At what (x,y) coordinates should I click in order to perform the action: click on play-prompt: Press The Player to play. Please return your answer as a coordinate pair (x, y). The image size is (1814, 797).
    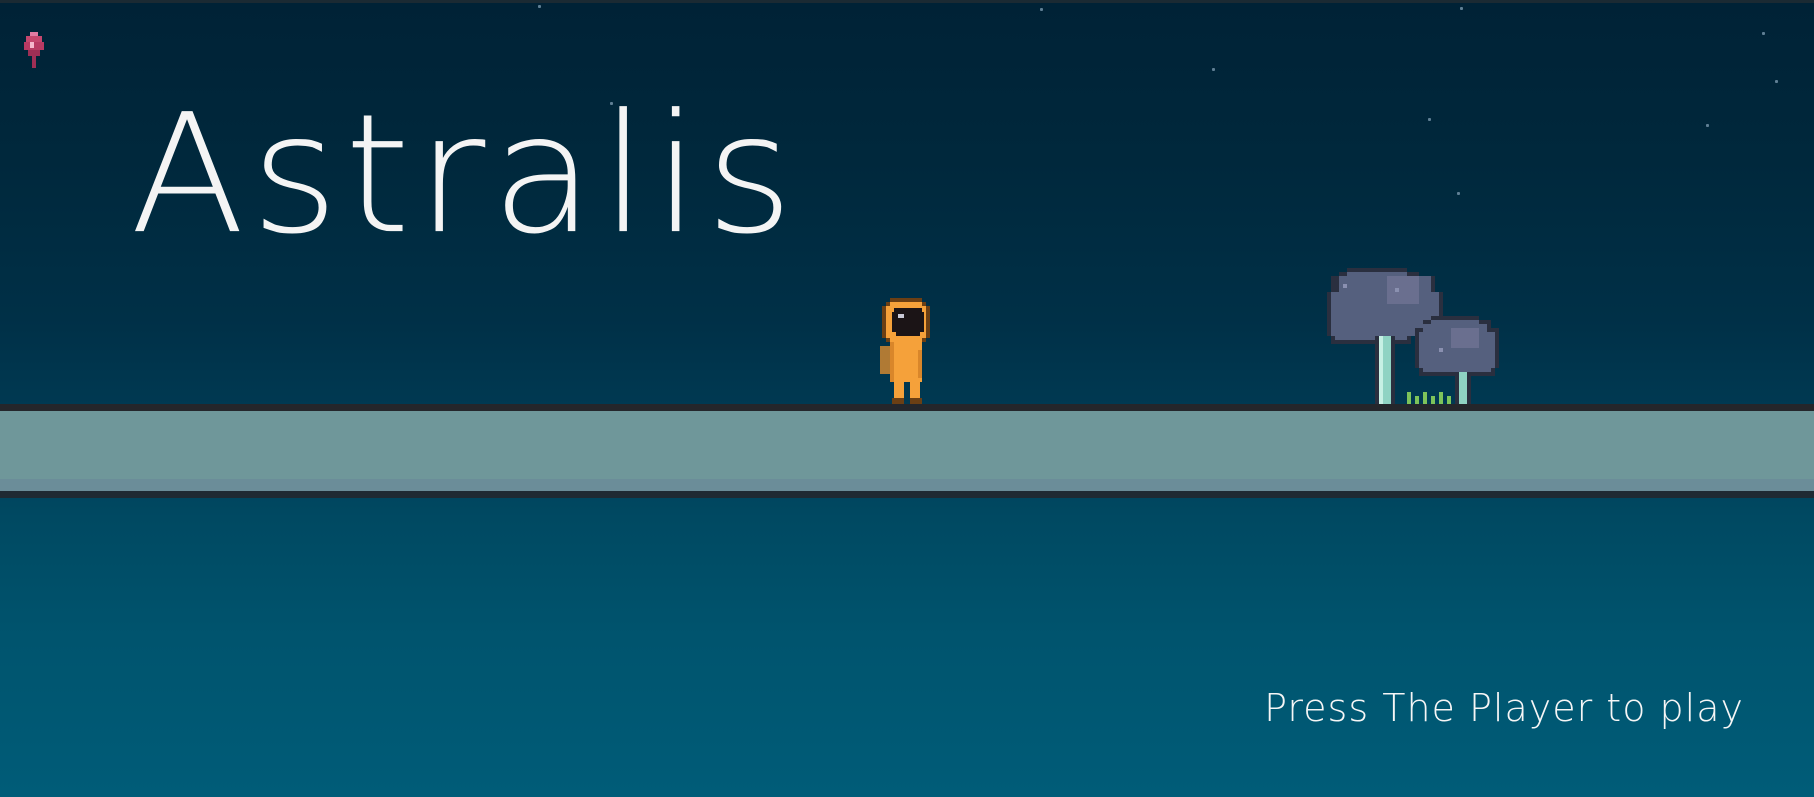
    Looking at the image, I should click on (1504, 708).